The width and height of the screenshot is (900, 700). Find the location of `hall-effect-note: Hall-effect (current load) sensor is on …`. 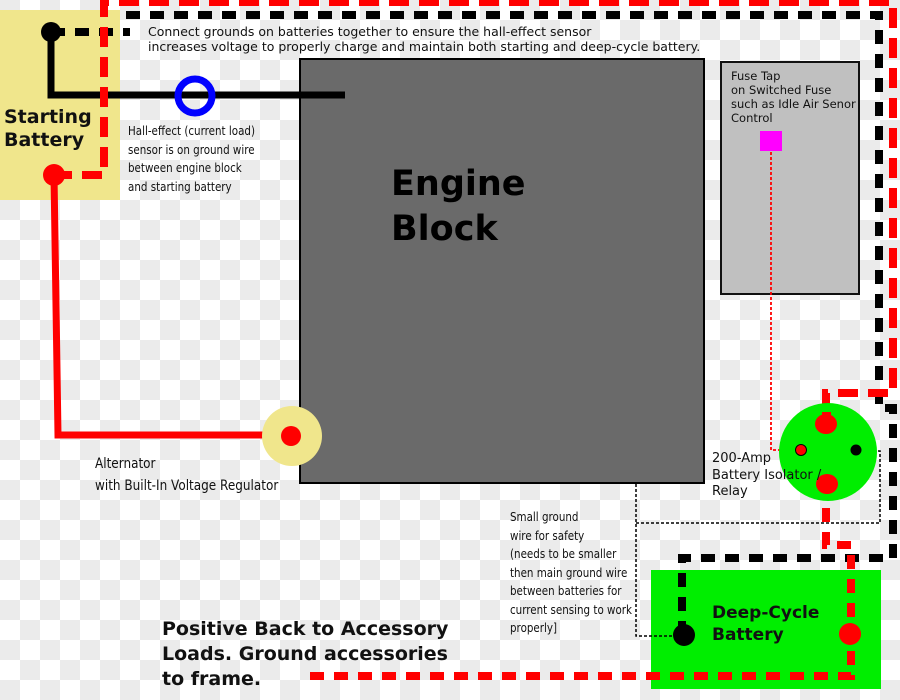

hall-effect-note: Hall-effect (current load) sensor is on … is located at coordinates (191, 159).